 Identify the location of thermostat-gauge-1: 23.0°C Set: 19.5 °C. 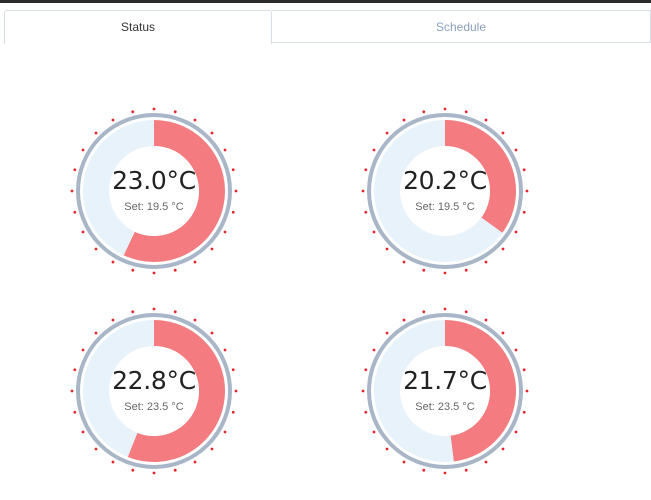
(154, 191).